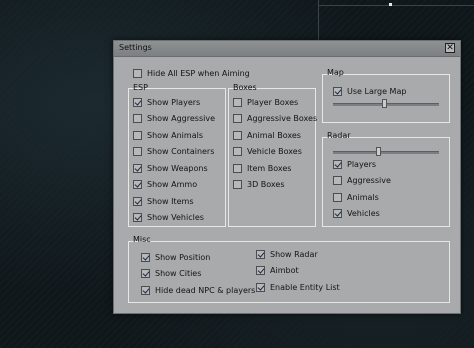 The image size is (474, 348). Describe the element at coordinates (198, 73) in the screenshot. I see `hide-all-esp-label: Hide All ESP when Aiming` at that location.